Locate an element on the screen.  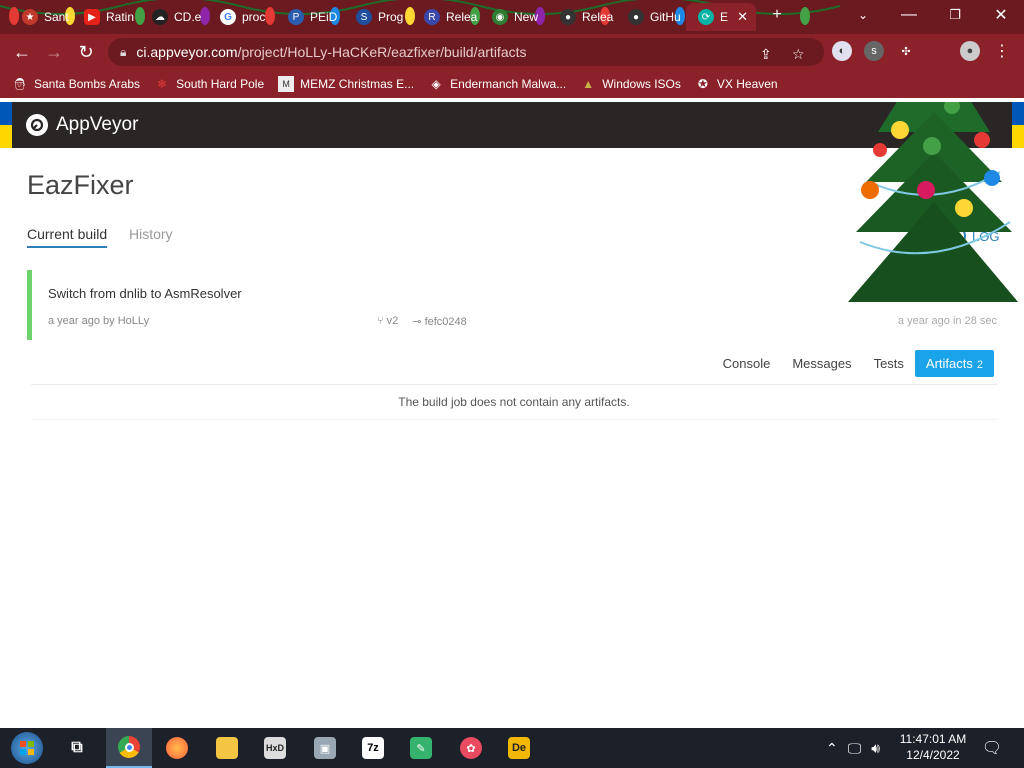
peid-icon: P is located at coordinates (296, 17).